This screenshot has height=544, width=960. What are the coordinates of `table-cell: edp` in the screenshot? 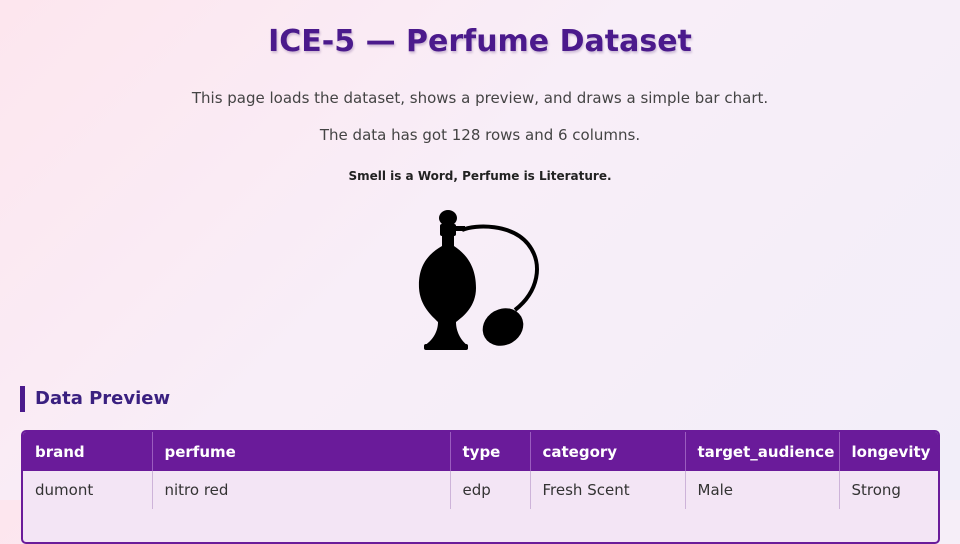 It's located at (490, 490).